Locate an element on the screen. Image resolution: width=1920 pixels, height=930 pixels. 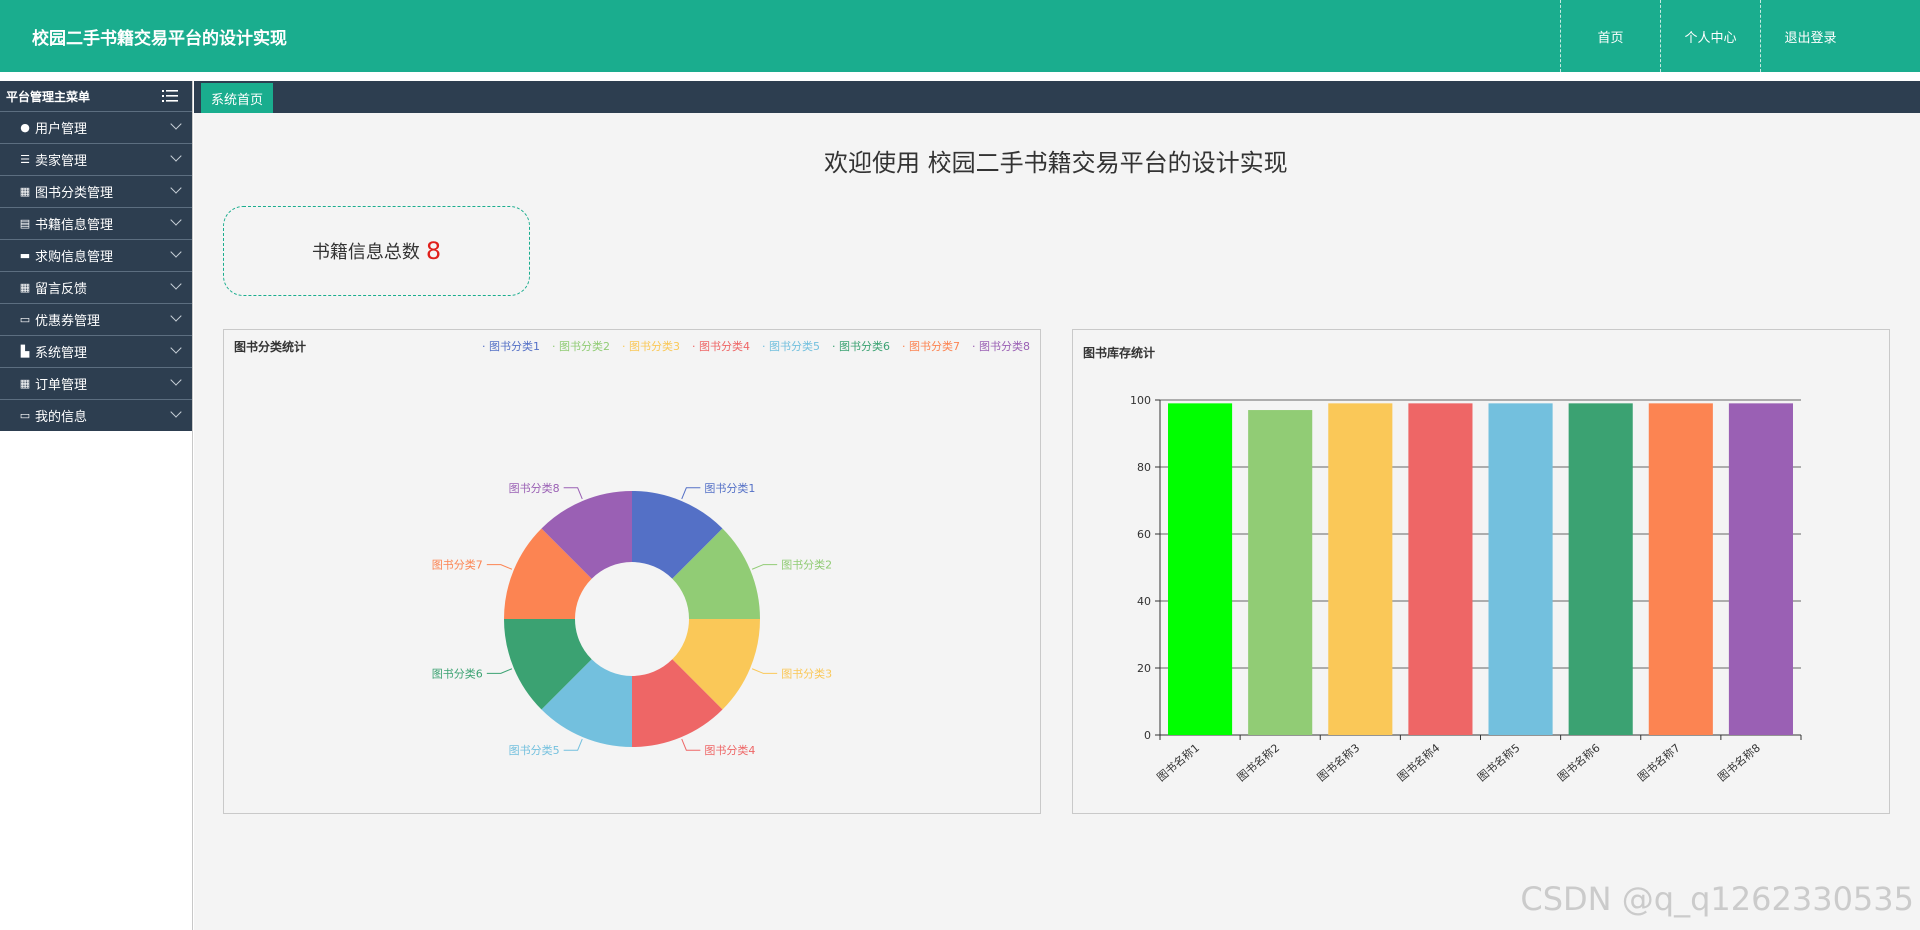
sidebar-item-label: 书籍信息管理 is located at coordinates (74, 225).